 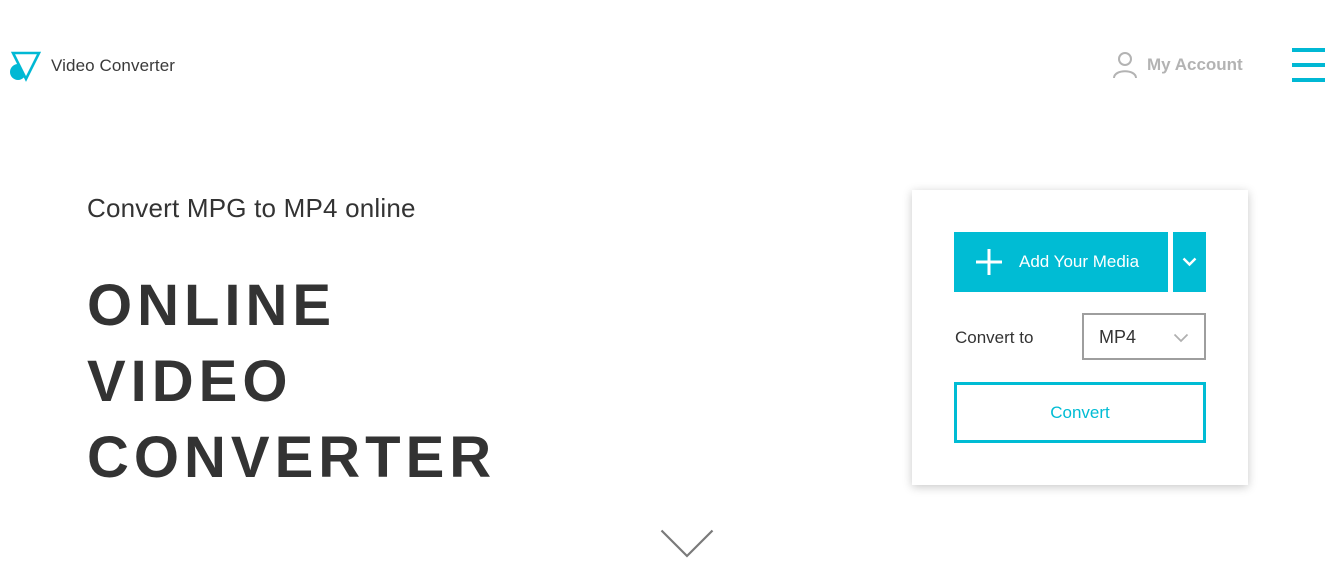 I want to click on my-account-link: My Account, so click(x=1177, y=65).